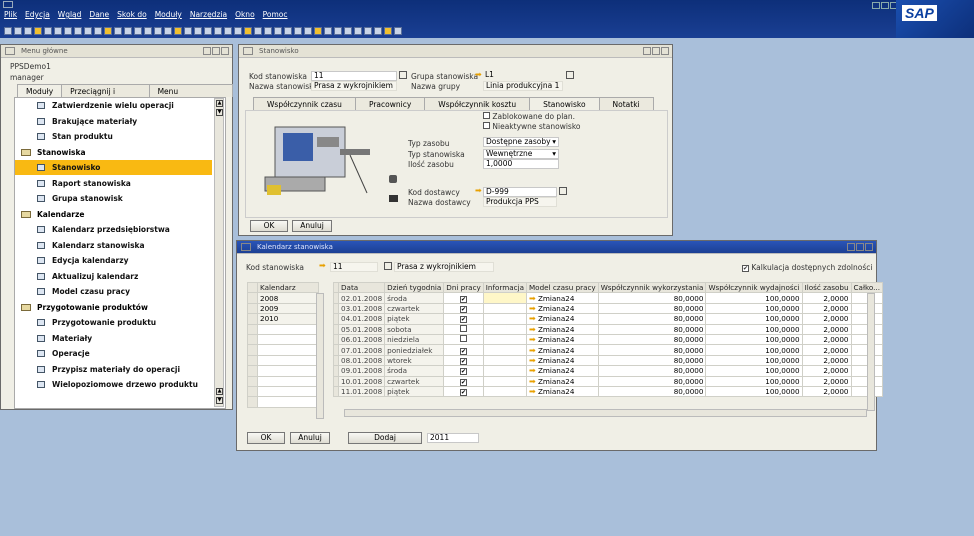  Describe the element at coordinates (113, 229) in the screenshot. I see `tree-item: Kalendarz przedsiębiorstwa` at that location.